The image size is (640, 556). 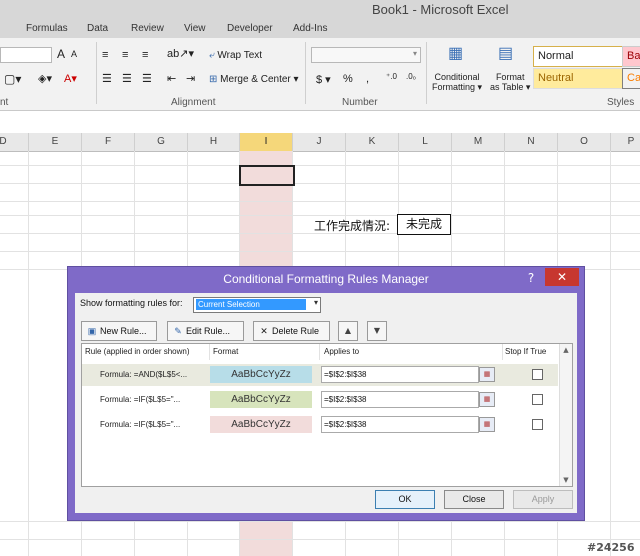 I want to click on column-header-j: J, so click(x=319, y=142).